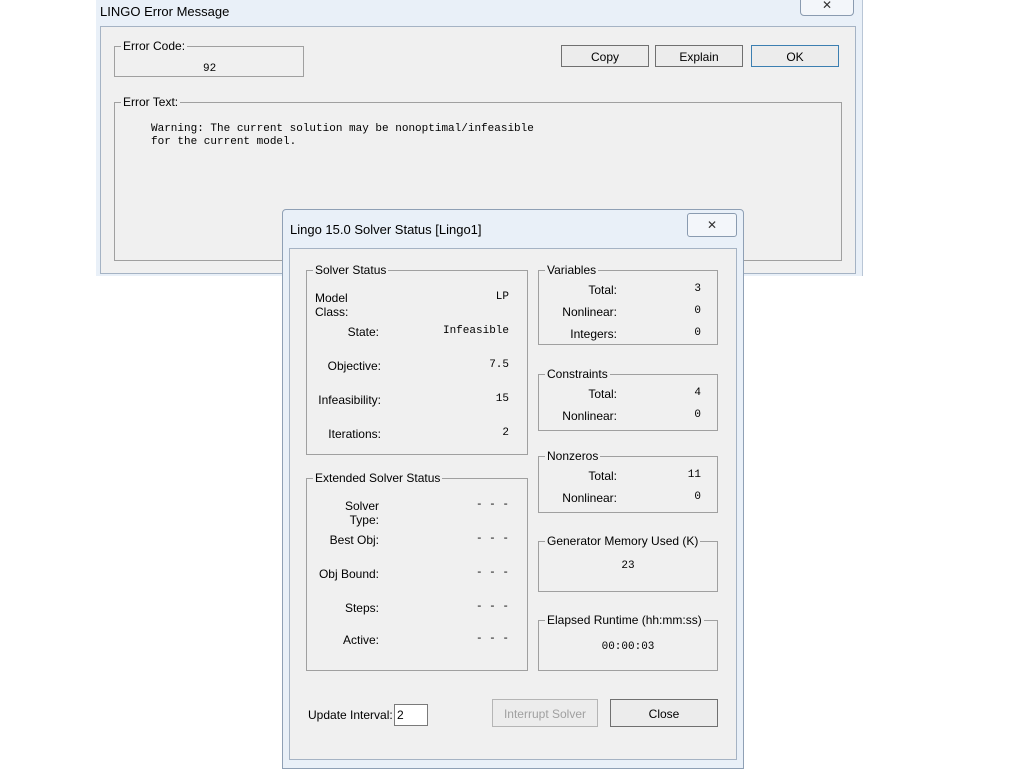  What do you see at coordinates (351, 270) in the screenshot?
I see `solver-status-legend: Solver Status` at bounding box center [351, 270].